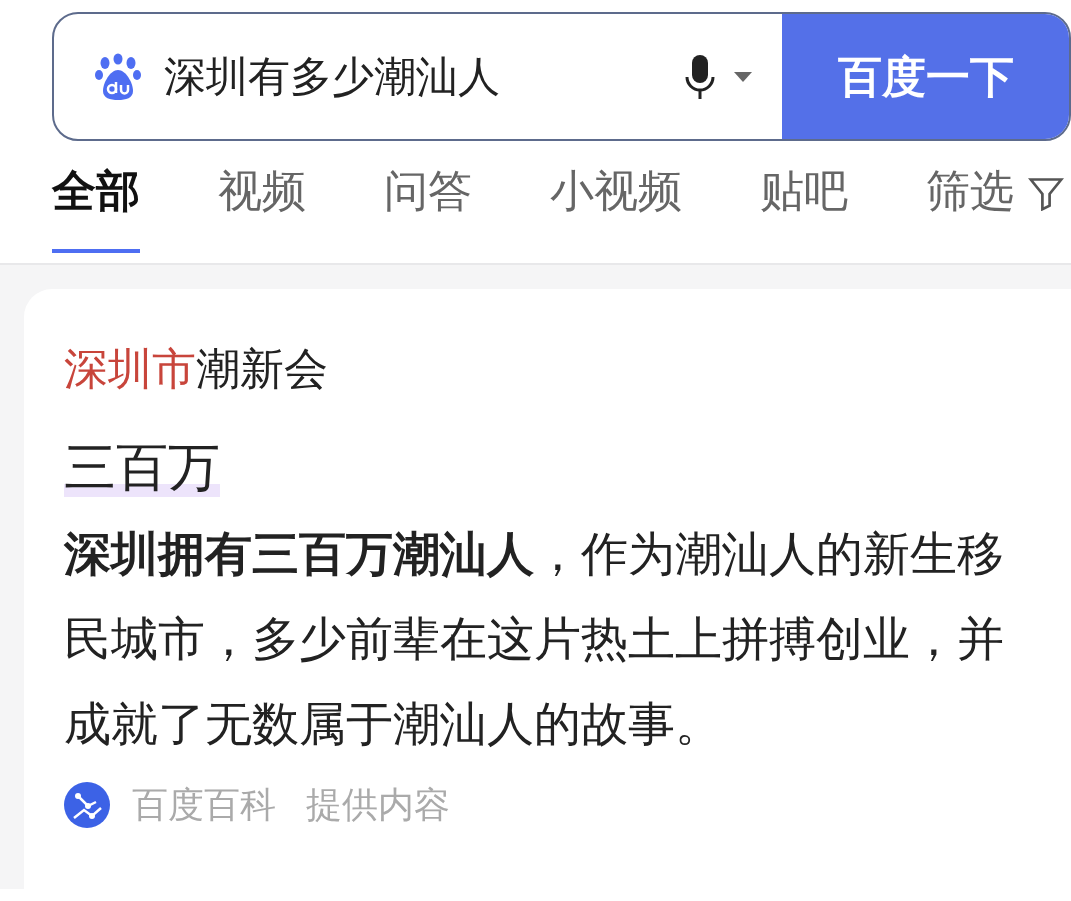 The image size is (1071, 901). Describe the element at coordinates (561, 76) in the screenshot. I see `search-field: 深圳有多少潮汕人 百度一下` at that location.